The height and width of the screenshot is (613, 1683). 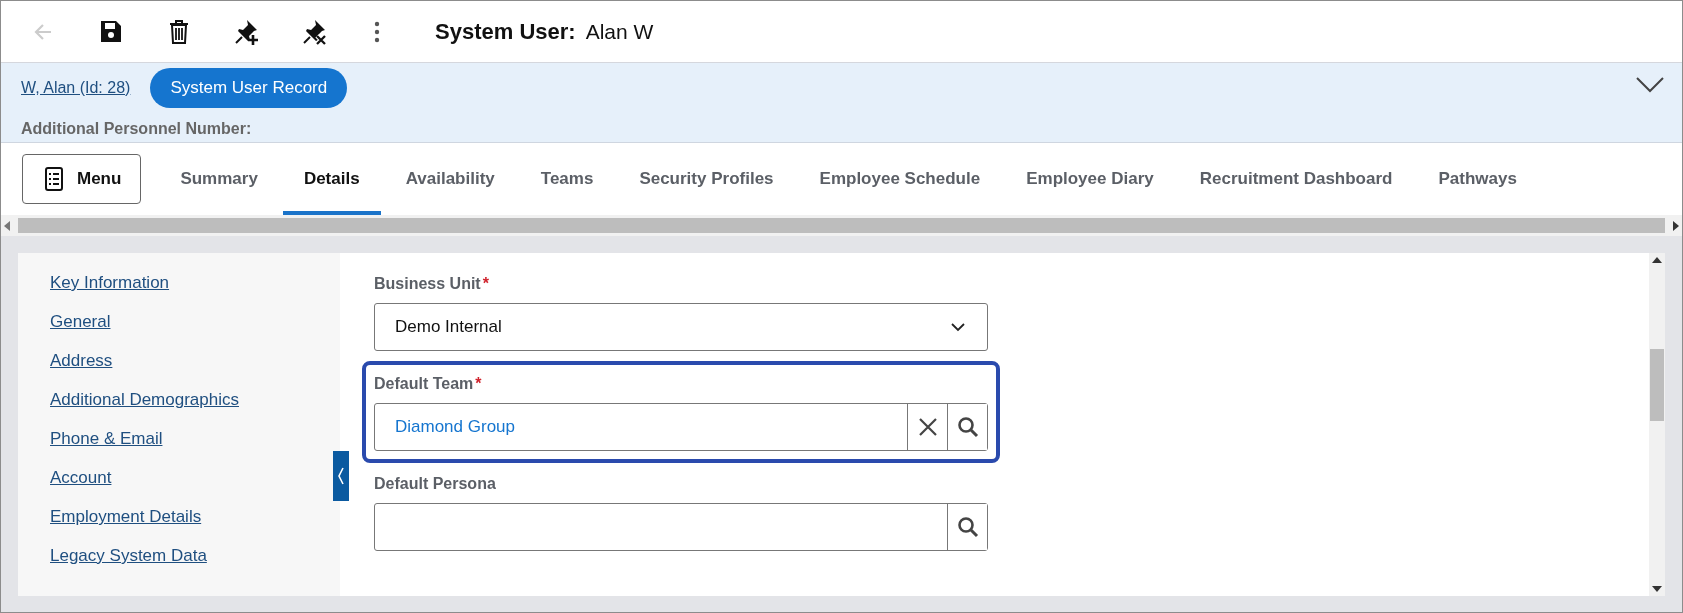 I want to click on tab: Availability, so click(x=450, y=179).